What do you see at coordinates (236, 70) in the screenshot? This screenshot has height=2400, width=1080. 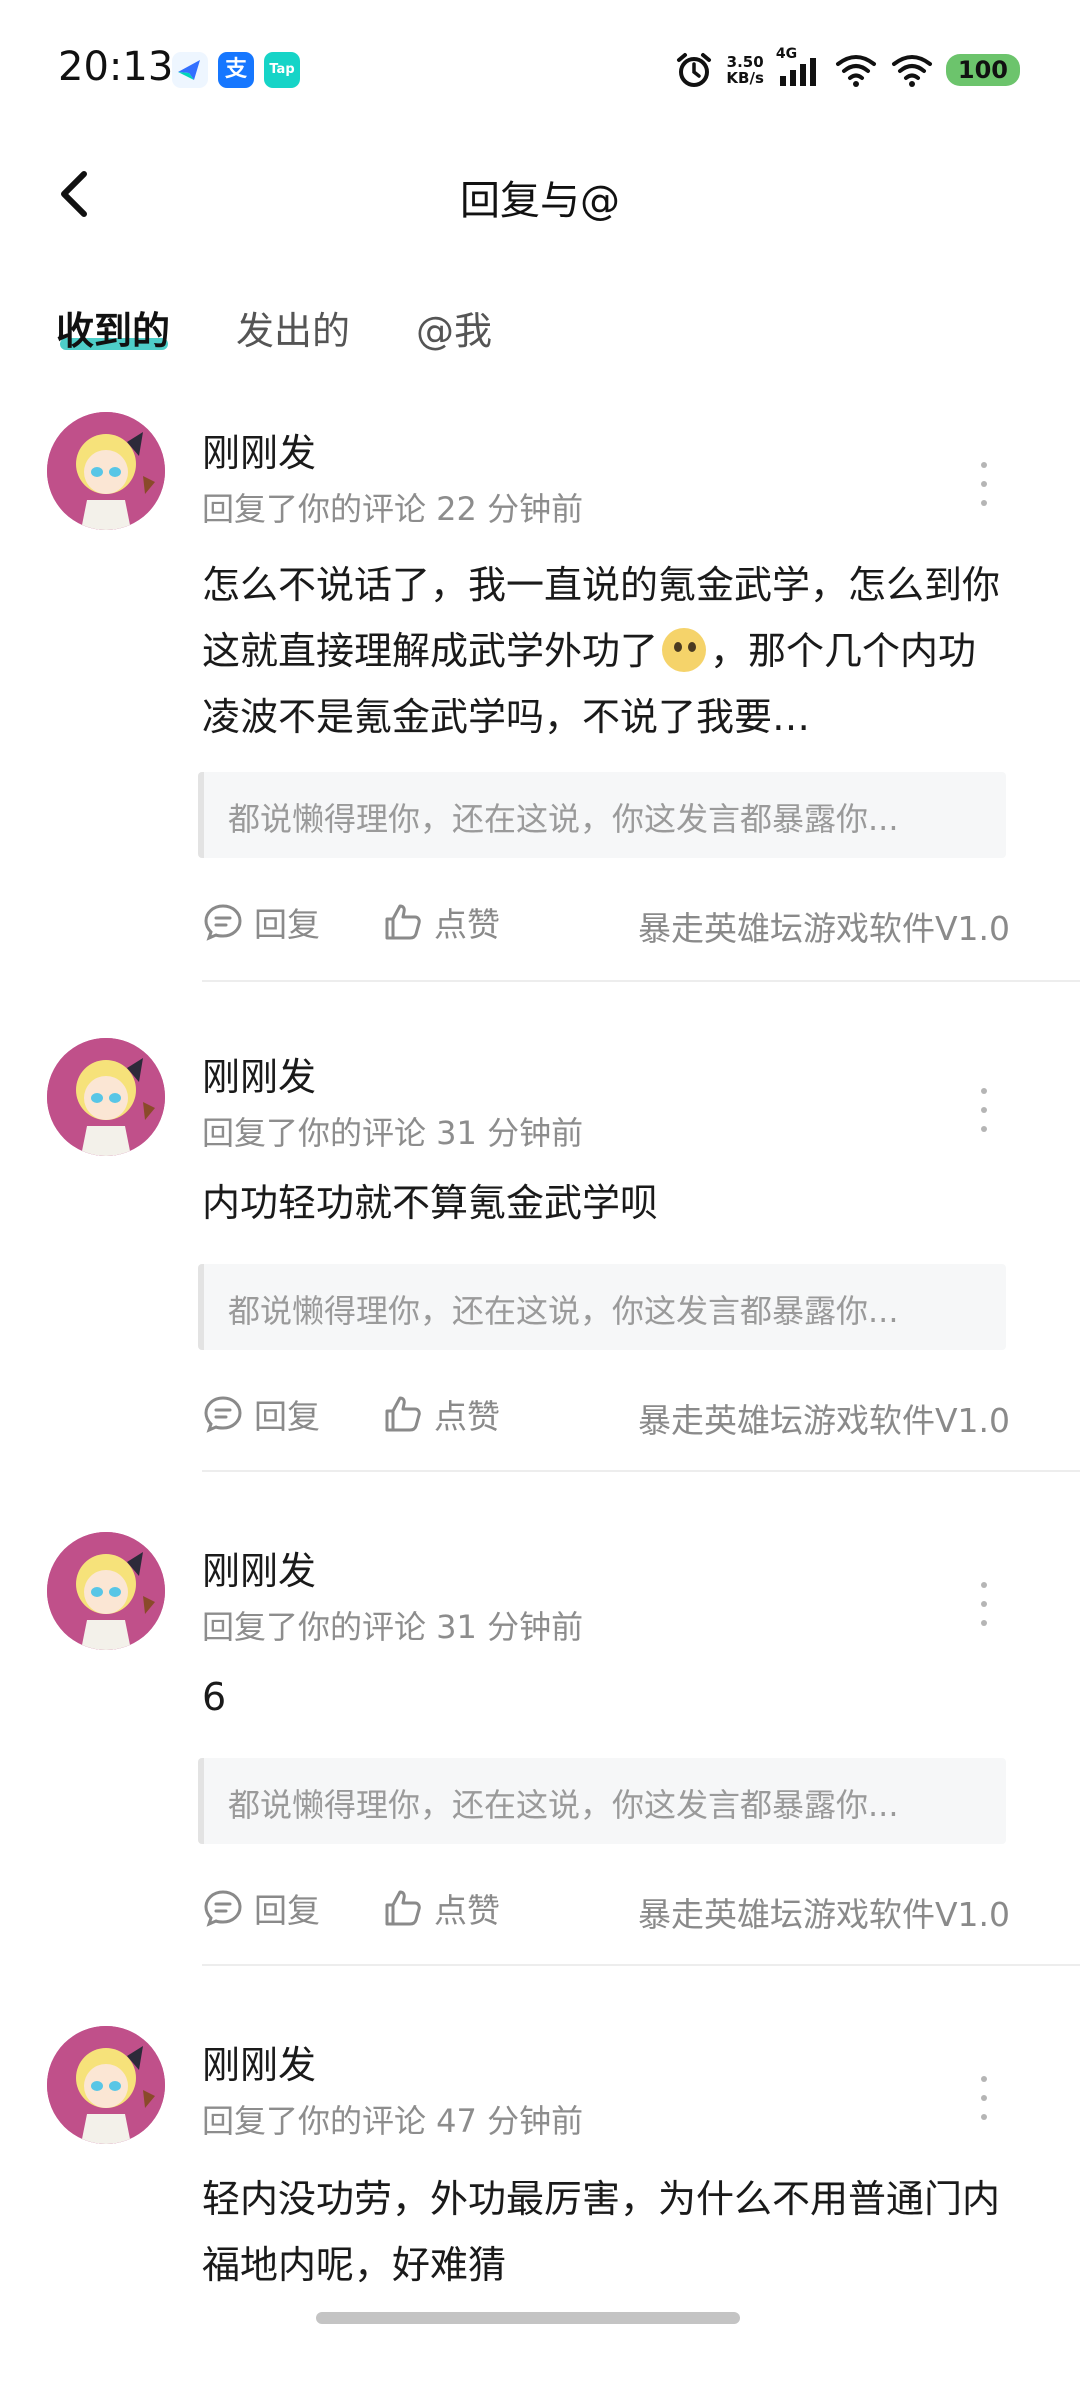 I see `alipay-icon: 支` at bounding box center [236, 70].